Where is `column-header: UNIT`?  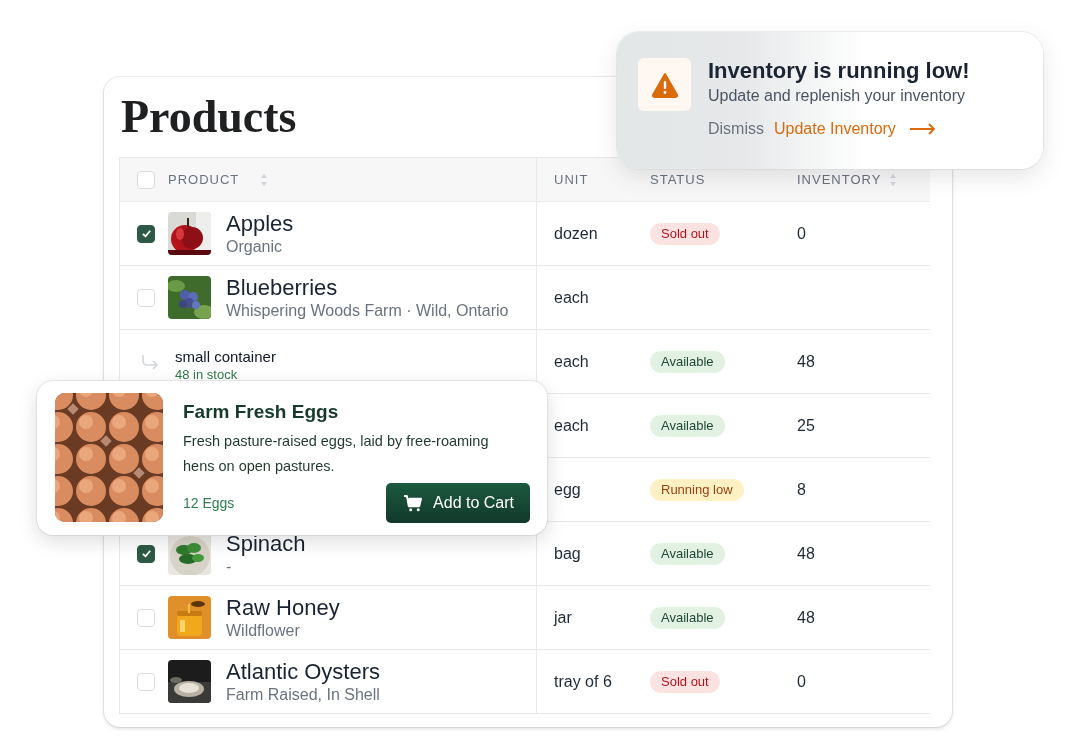 column-header: UNIT is located at coordinates (571, 179).